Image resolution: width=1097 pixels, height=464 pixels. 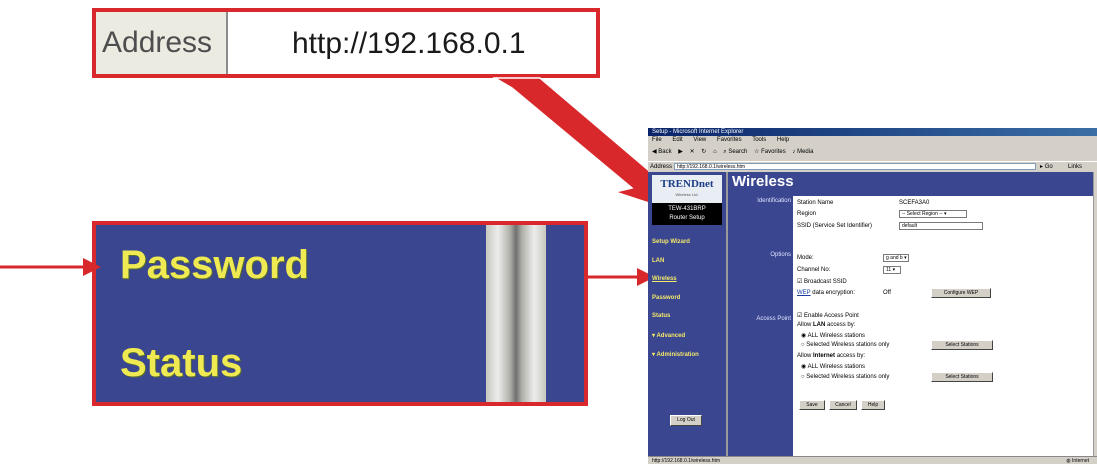 I want to click on region-label: Region, so click(x=807, y=214).